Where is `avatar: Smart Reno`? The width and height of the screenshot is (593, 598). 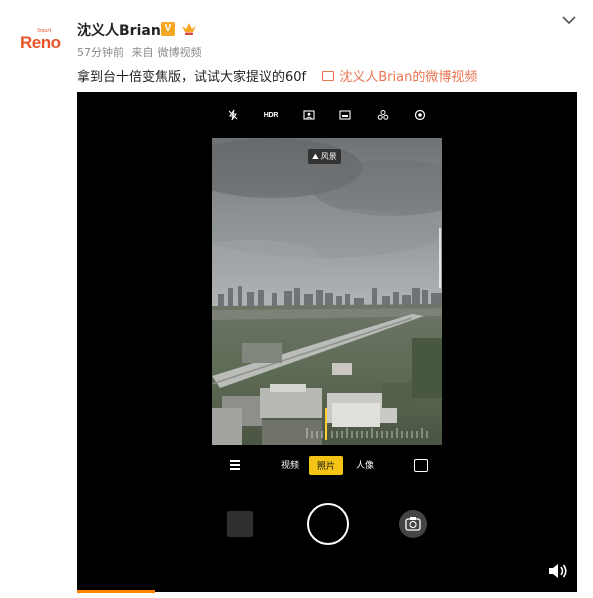 avatar: Smart Reno is located at coordinates (43, 42).